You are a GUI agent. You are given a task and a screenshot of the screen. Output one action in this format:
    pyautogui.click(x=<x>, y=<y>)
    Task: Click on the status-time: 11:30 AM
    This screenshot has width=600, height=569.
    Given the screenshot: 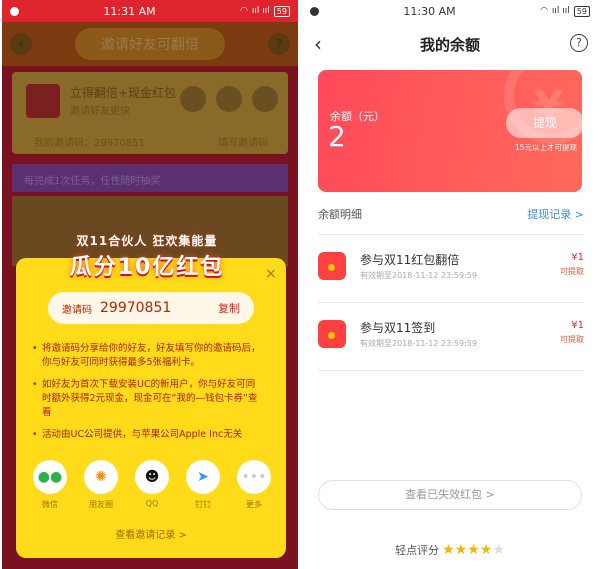 What is the action you would take?
    pyautogui.click(x=429, y=11)
    